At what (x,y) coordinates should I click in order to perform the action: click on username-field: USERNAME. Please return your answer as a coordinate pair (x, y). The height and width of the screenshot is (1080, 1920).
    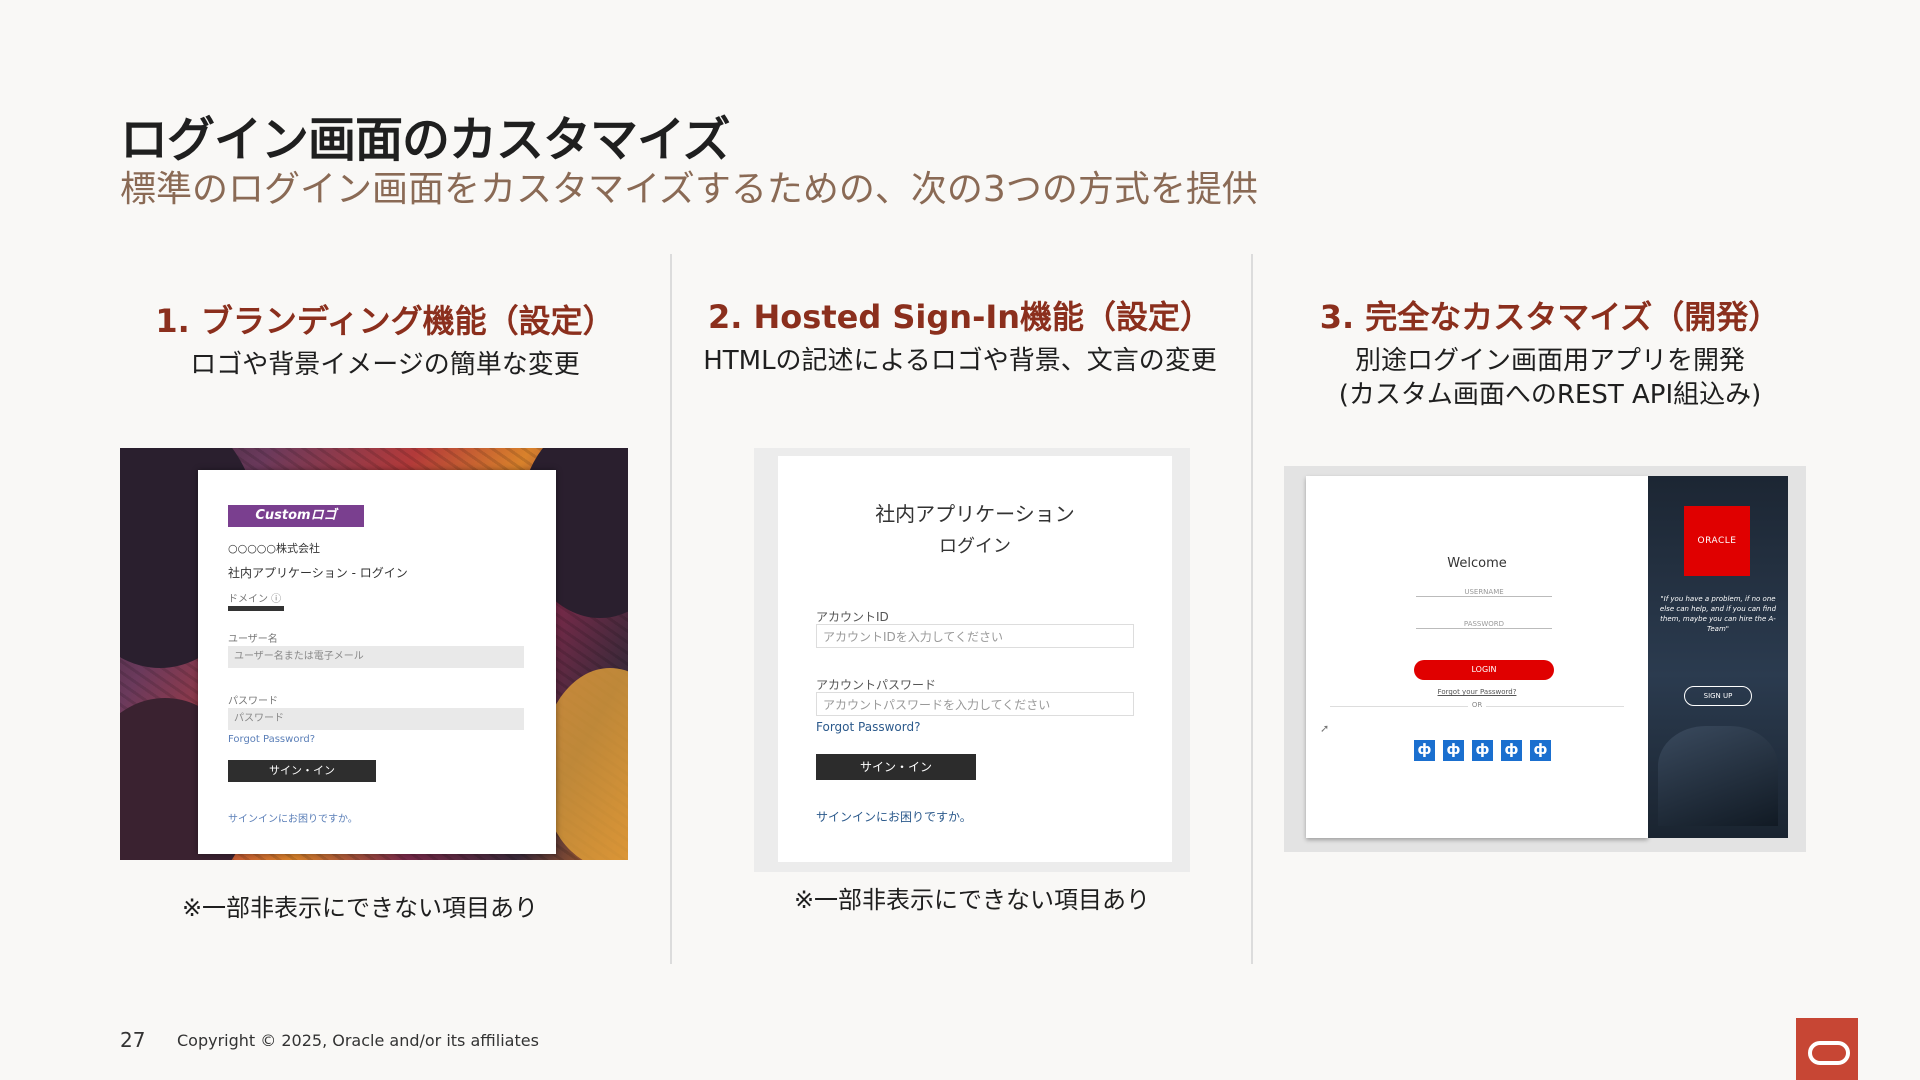
    Looking at the image, I should click on (1484, 592).